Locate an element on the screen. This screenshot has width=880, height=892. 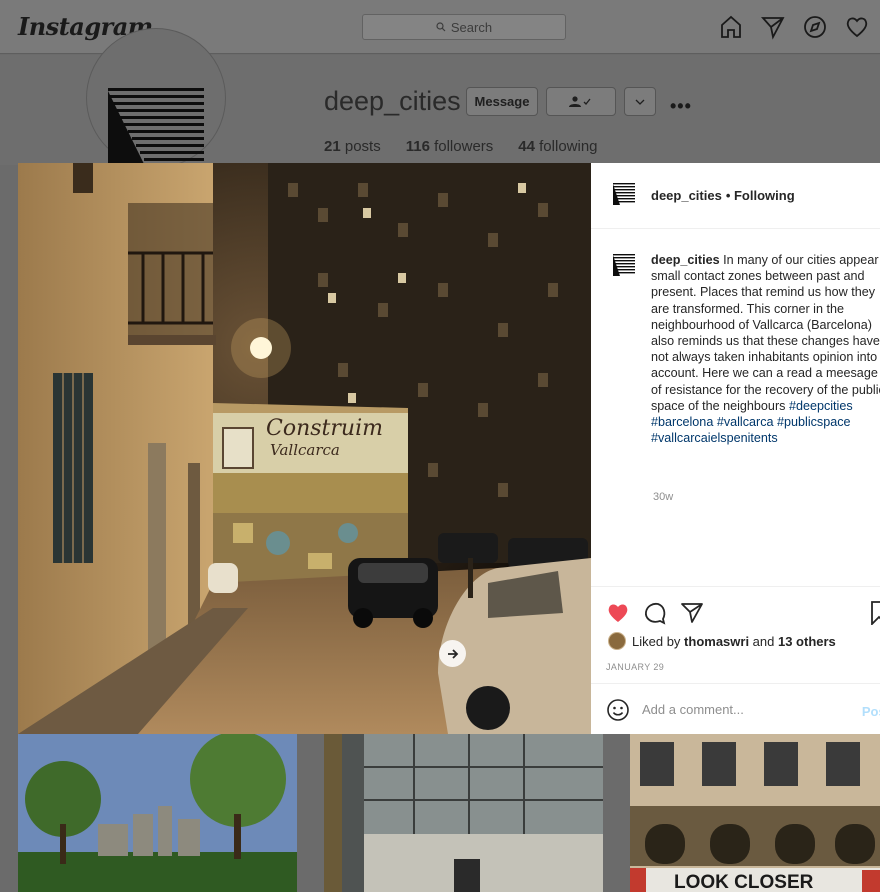
profile-stats: 21 posts 116 followers 44 following is located at coordinates (461, 146).